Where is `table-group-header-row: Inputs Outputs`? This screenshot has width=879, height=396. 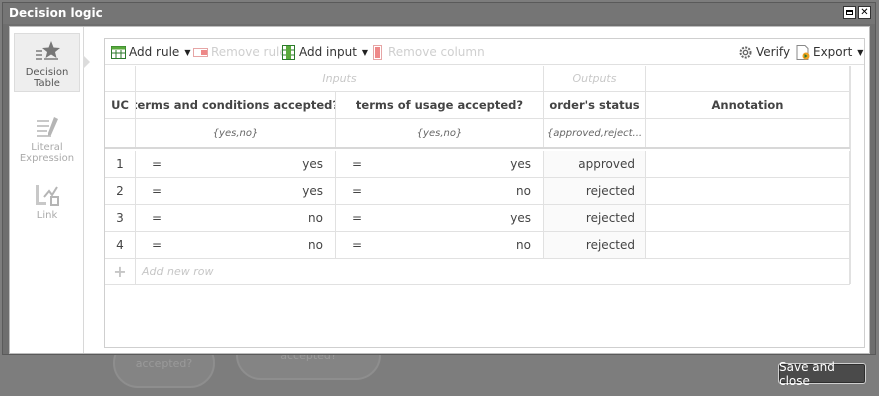
table-group-header-row: Inputs Outputs is located at coordinates (477, 79).